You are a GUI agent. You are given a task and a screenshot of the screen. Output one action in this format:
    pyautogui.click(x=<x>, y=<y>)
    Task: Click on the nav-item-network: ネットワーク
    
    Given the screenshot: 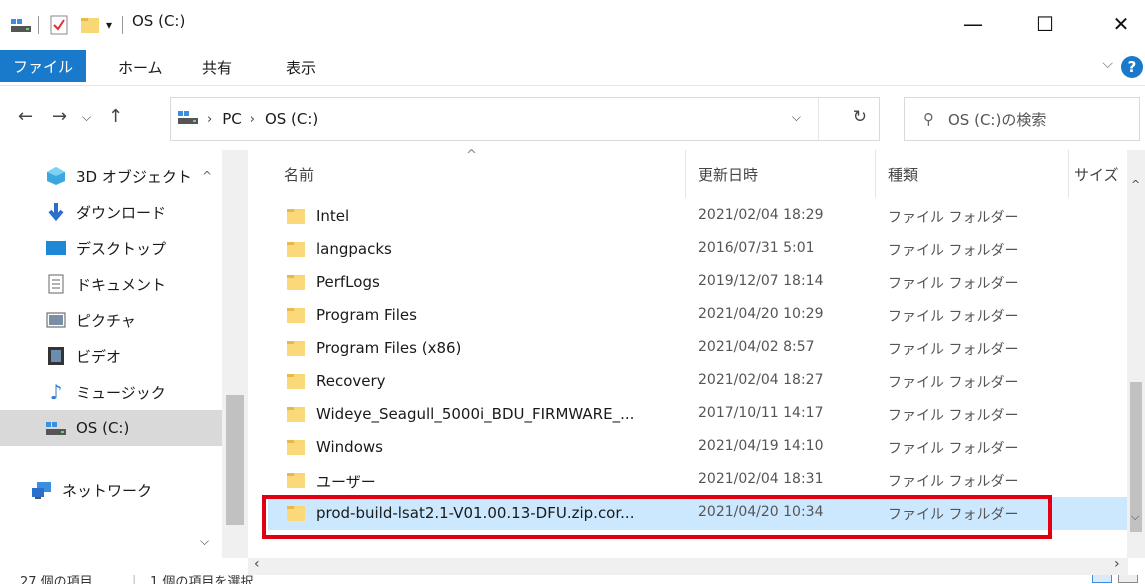 What is the action you would take?
    pyautogui.click(x=111, y=490)
    